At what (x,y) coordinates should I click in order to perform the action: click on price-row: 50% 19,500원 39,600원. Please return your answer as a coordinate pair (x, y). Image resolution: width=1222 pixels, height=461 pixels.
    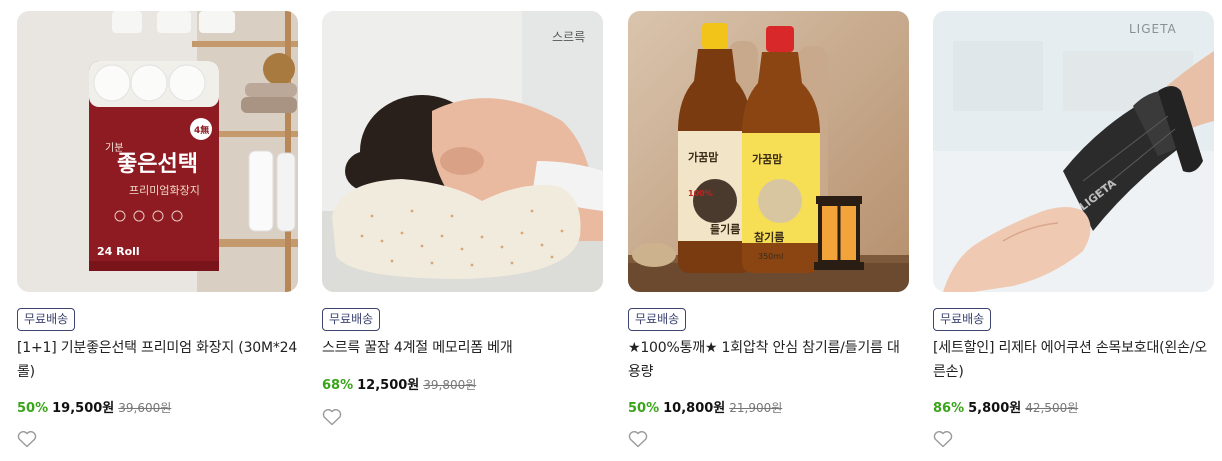
    Looking at the image, I should click on (94, 408).